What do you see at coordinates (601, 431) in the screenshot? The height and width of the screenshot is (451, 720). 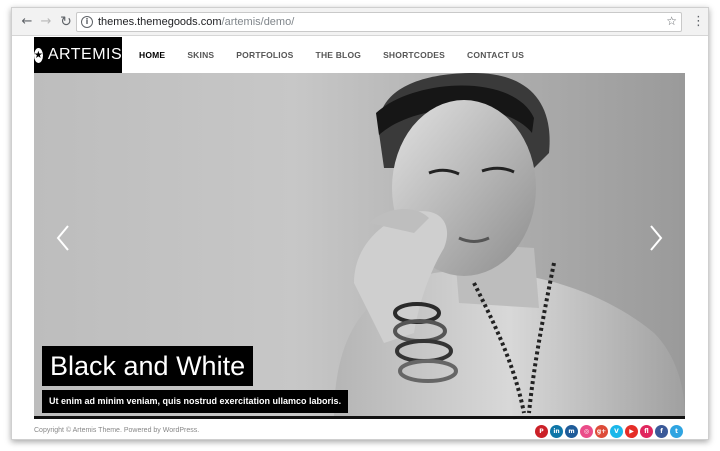 I see `google-plus-icon: g+` at bounding box center [601, 431].